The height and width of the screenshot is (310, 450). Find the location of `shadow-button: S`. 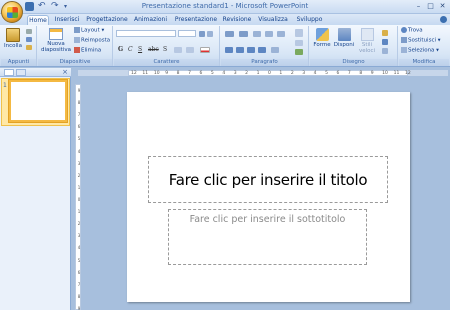

shadow-button: S is located at coordinates (165, 49).